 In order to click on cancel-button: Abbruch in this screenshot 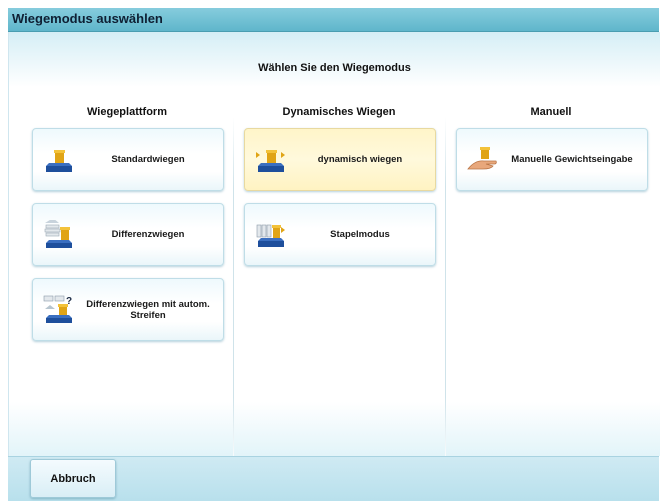, I will do `click(73, 478)`.